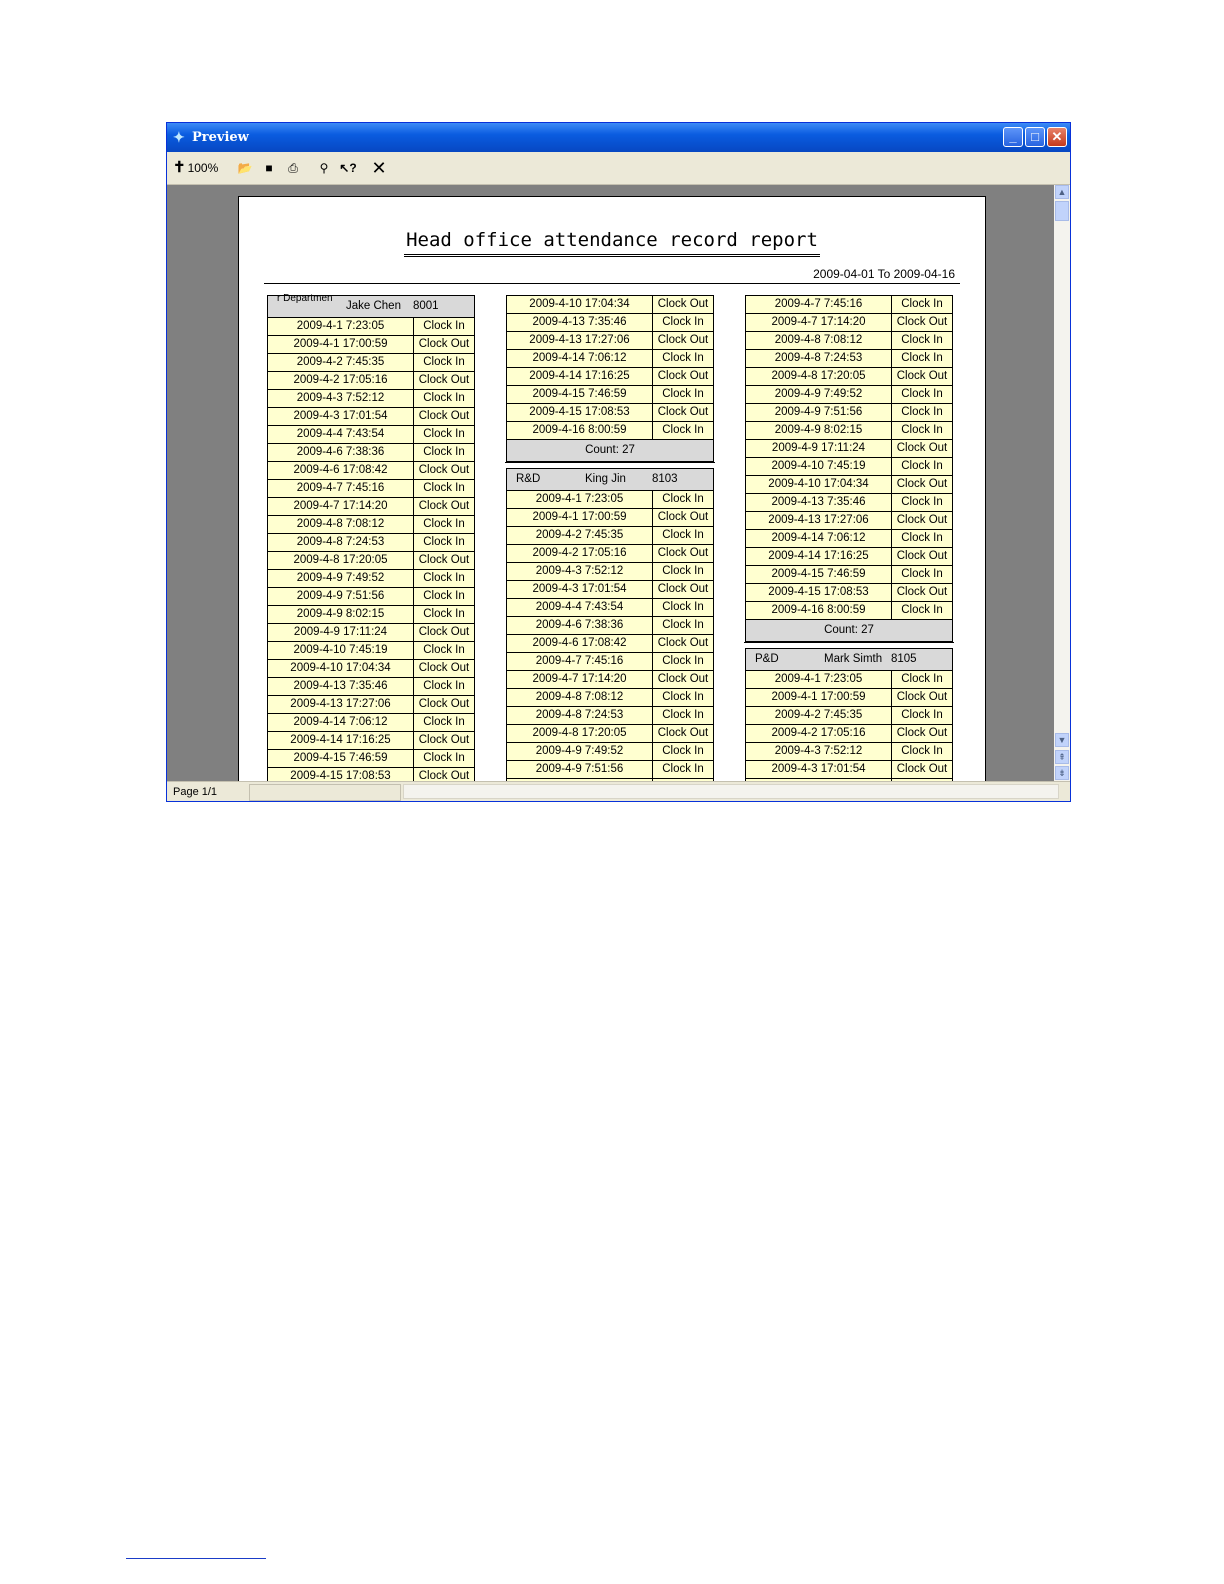 The width and height of the screenshot is (1224, 1584). I want to click on save-button: ■, so click(269, 168).